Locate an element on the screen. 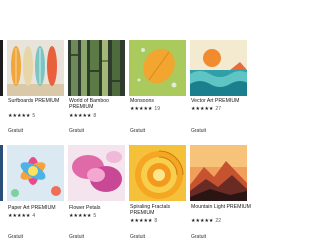 The image size is (320, 250). tile-rating: ★★★★★ 22 is located at coordinates (206, 221).